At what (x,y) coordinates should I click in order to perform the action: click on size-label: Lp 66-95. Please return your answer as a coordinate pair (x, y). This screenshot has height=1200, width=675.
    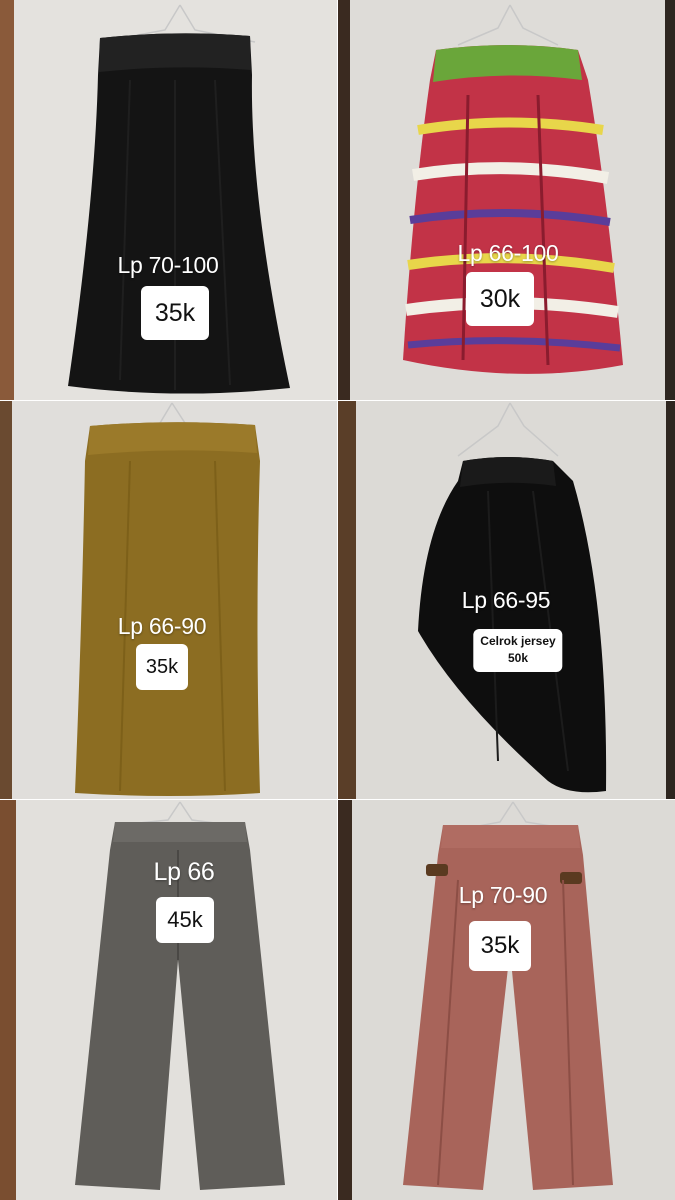
    Looking at the image, I should click on (506, 600).